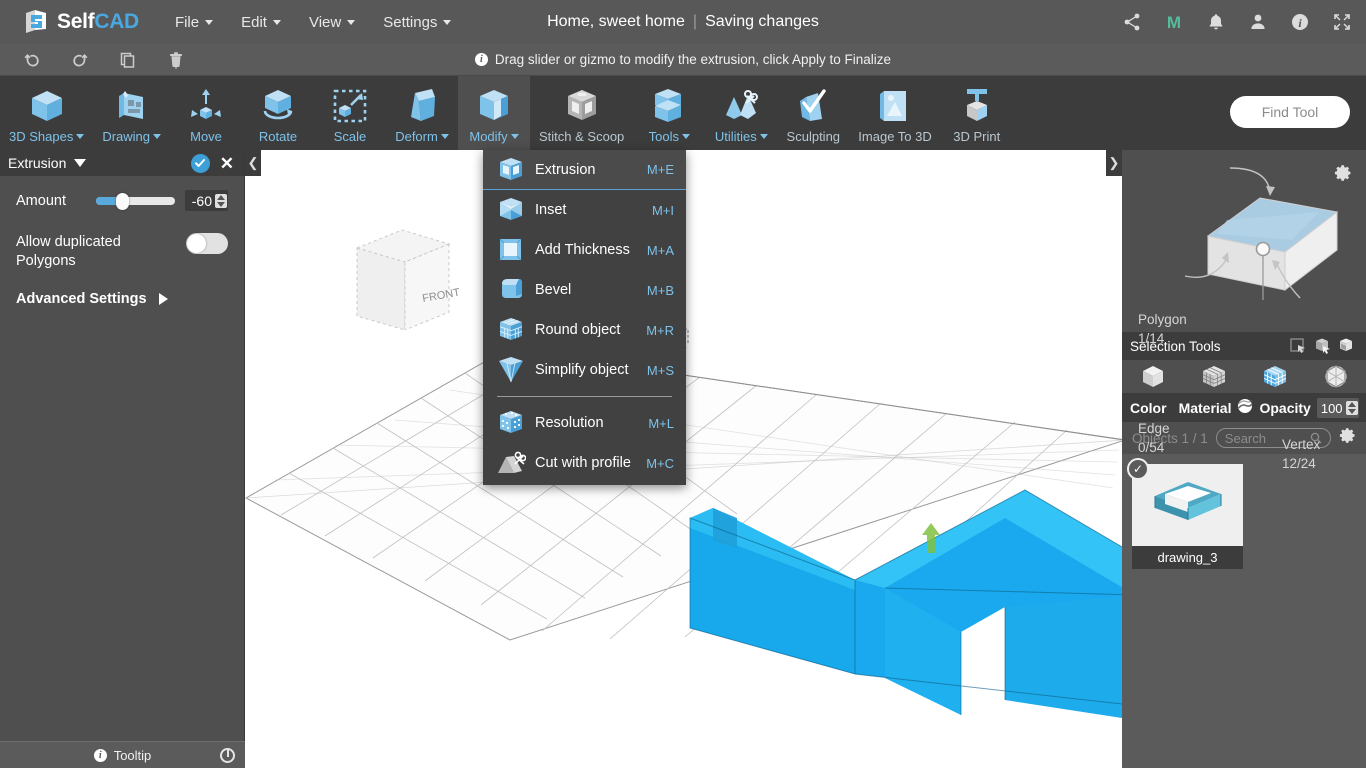 The width and height of the screenshot is (1366, 768). Describe the element at coordinates (584, 370) in the screenshot. I see `menu-item-simplify-object: Simplify object M+S` at that location.